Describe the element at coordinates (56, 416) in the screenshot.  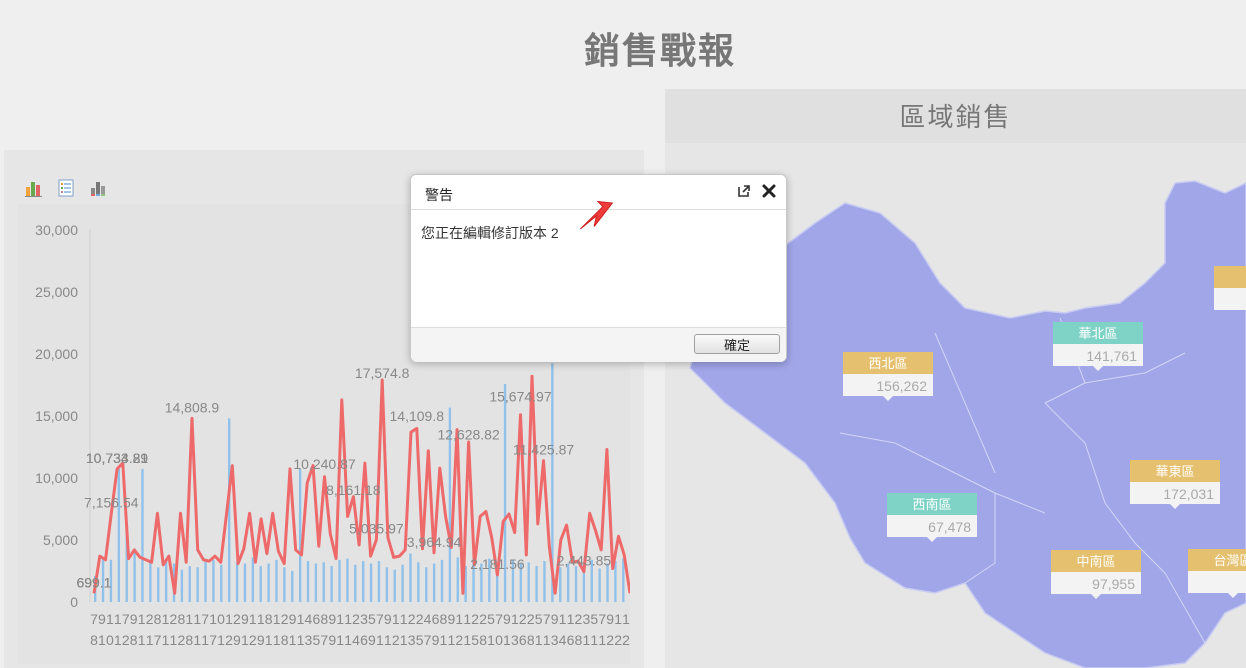
I see `y-tick-label: 15,000` at that location.